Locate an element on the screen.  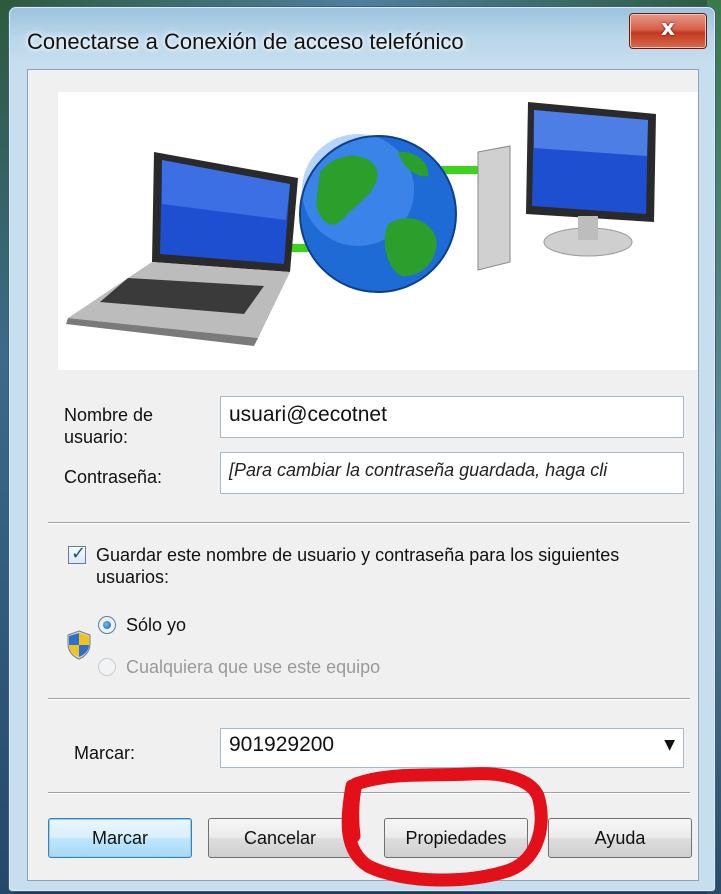
radio-only-me-label: Sólo yo is located at coordinates (156, 625).